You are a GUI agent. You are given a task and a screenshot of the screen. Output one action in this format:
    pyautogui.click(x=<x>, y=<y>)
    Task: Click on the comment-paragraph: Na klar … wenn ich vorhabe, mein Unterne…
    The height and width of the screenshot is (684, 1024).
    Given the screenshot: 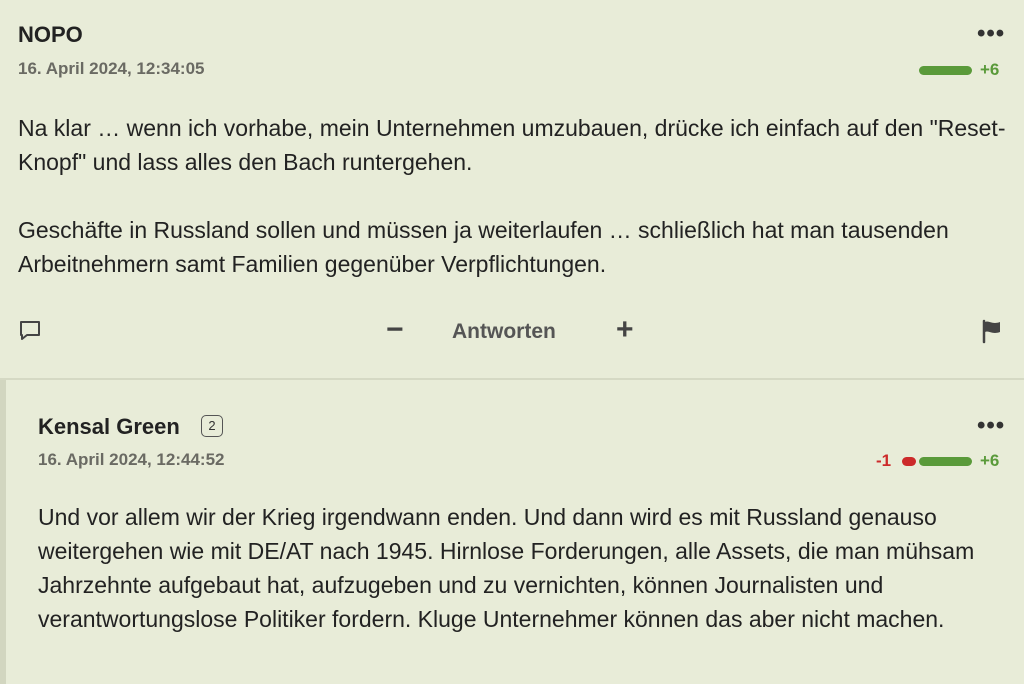 What is the action you would take?
    pyautogui.click(x=512, y=145)
    